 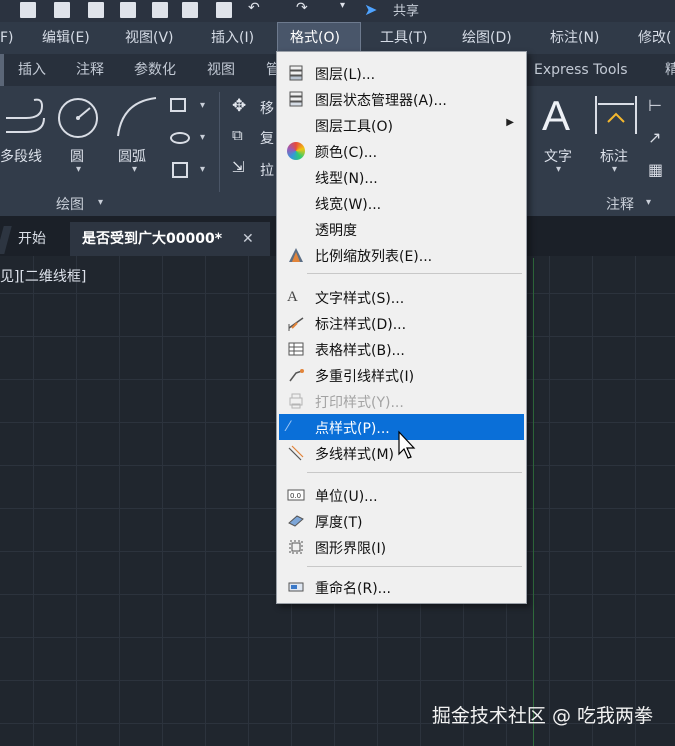 I want to click on text-tool-dropdown-icon: ▾, so click(x=558, y=169).